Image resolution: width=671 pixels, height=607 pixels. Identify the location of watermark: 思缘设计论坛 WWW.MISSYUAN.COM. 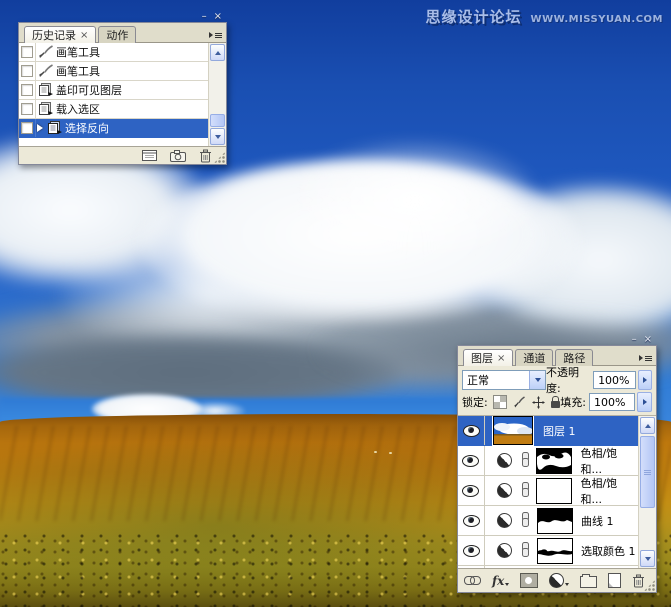
(544, 16).